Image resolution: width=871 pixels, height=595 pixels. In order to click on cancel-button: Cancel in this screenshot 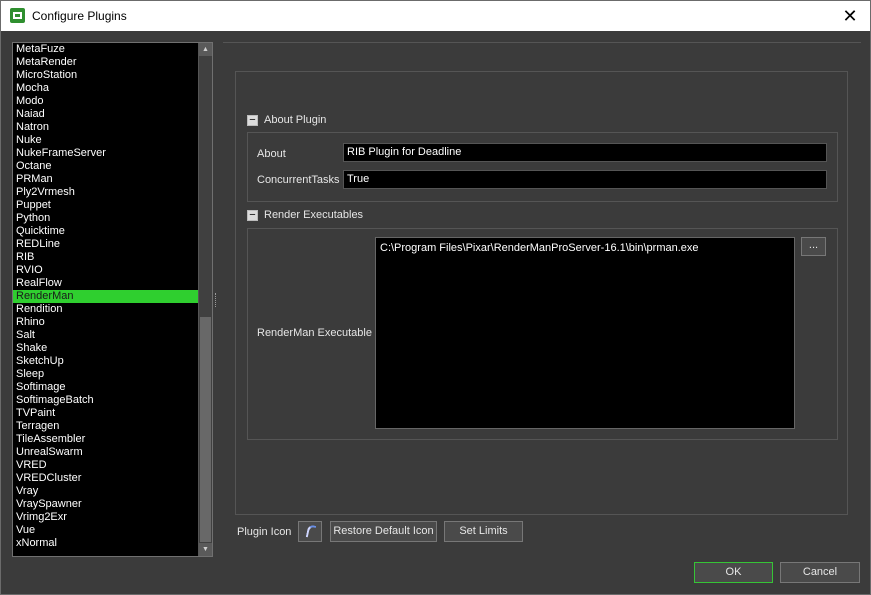, I will do `click(820, 572)`.